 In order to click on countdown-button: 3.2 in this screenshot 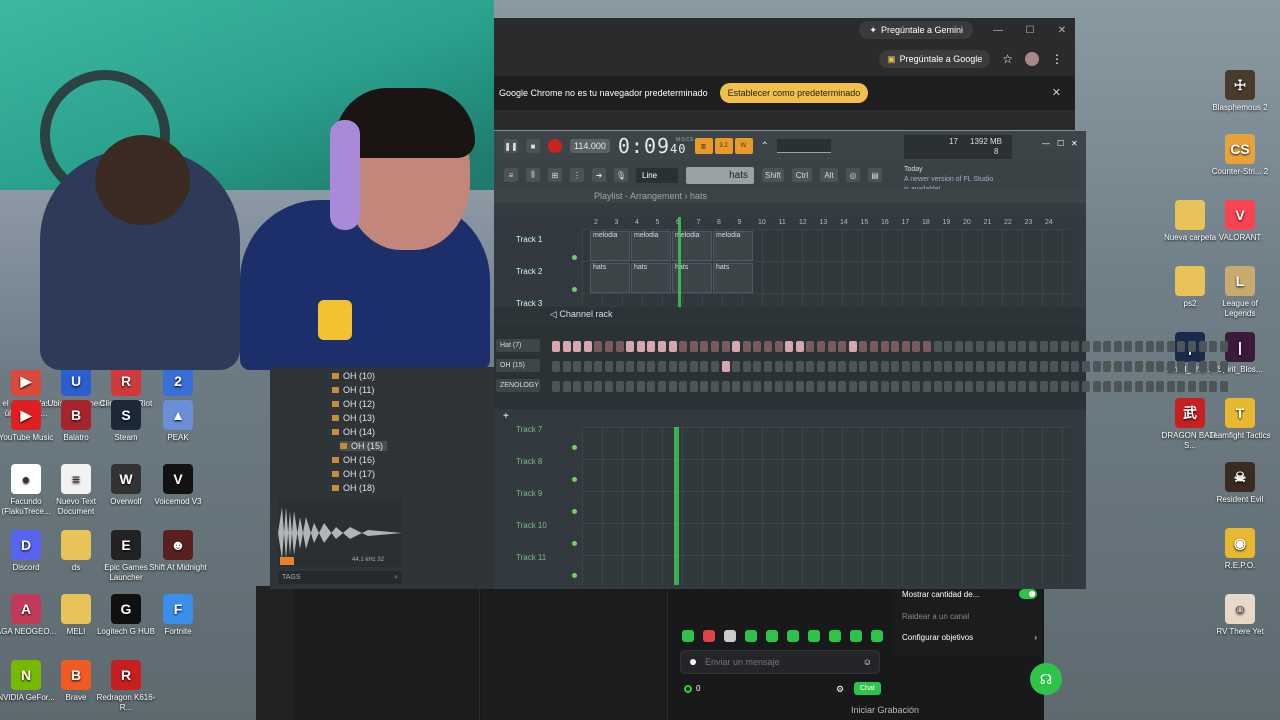, I will do `click(723, 146)`.